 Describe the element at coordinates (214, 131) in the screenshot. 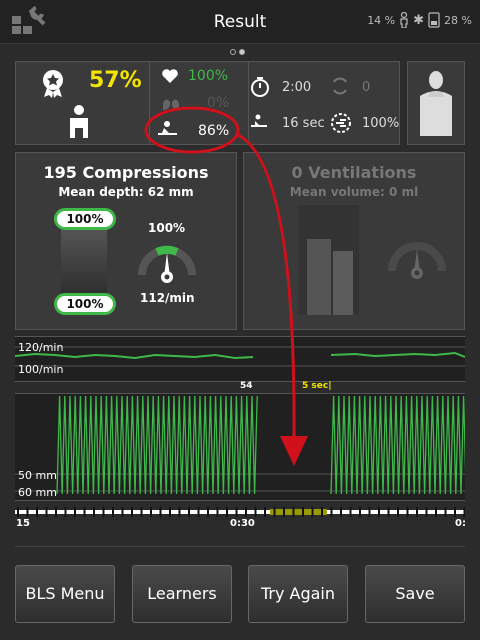

I see `cpr-quality-percent: 86%` at that location.